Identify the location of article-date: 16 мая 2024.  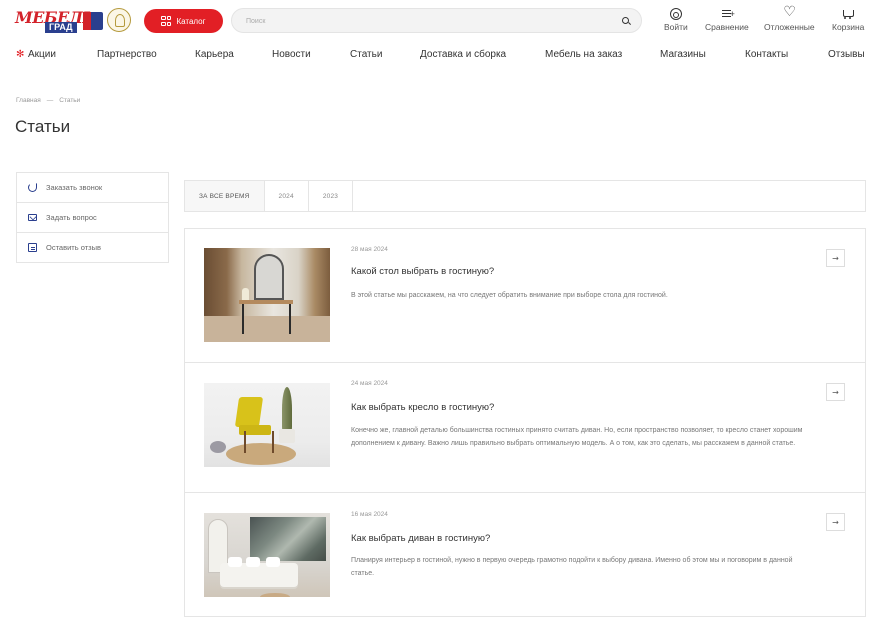
(369, 514).